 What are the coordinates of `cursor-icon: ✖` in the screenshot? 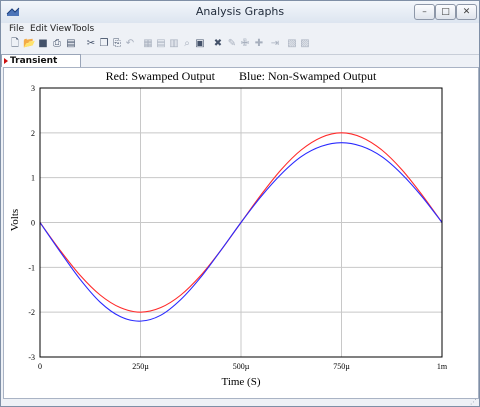 It's located at (218, 43).